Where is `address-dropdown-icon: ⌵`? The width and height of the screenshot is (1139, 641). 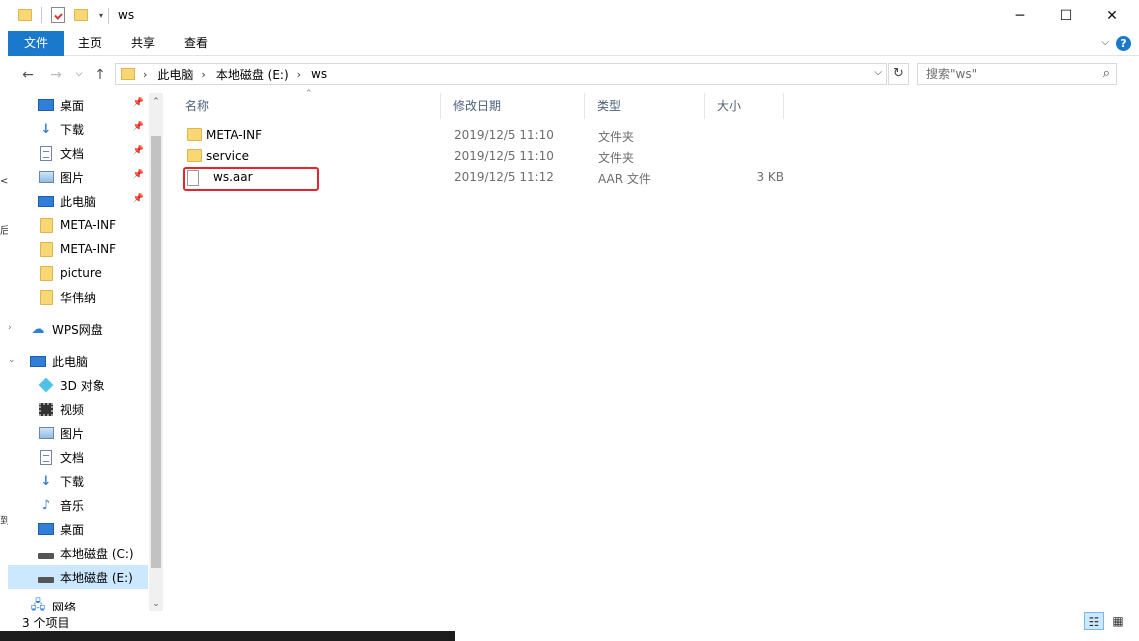
address-dropdown-icon: ⌵ is located at coordinates (878, 72).